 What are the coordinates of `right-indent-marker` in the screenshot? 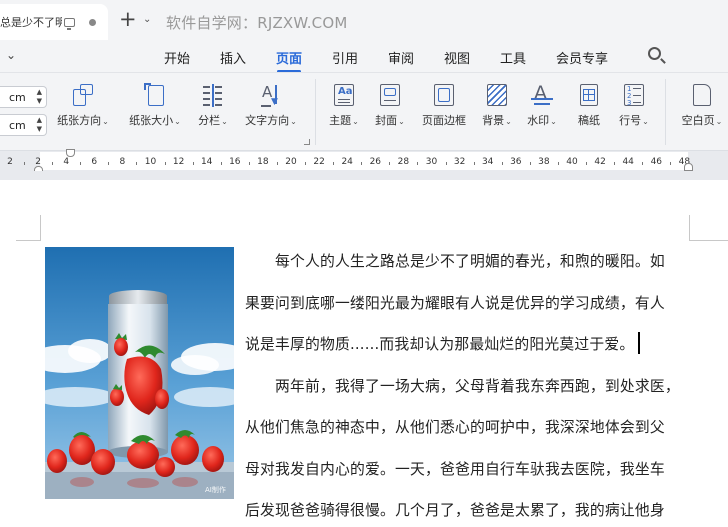 It's located at (688, 167).